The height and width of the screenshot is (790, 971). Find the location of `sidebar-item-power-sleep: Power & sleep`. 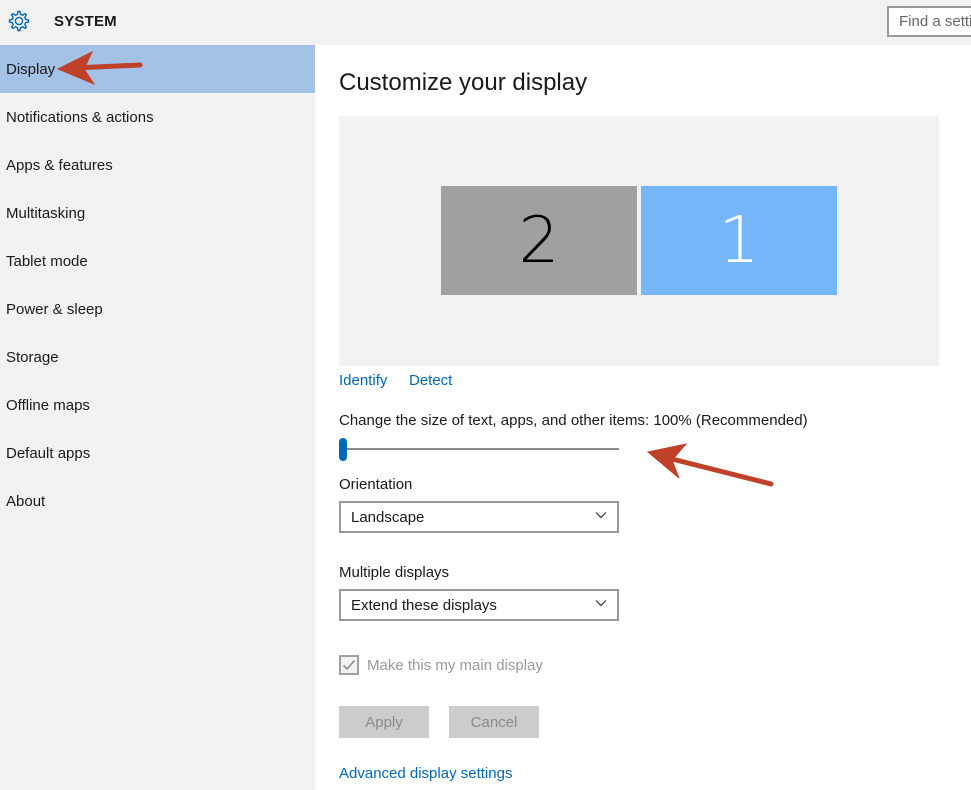

sidebar-item-power-sleep: Power & sleep is located at coordinates (157, 309).